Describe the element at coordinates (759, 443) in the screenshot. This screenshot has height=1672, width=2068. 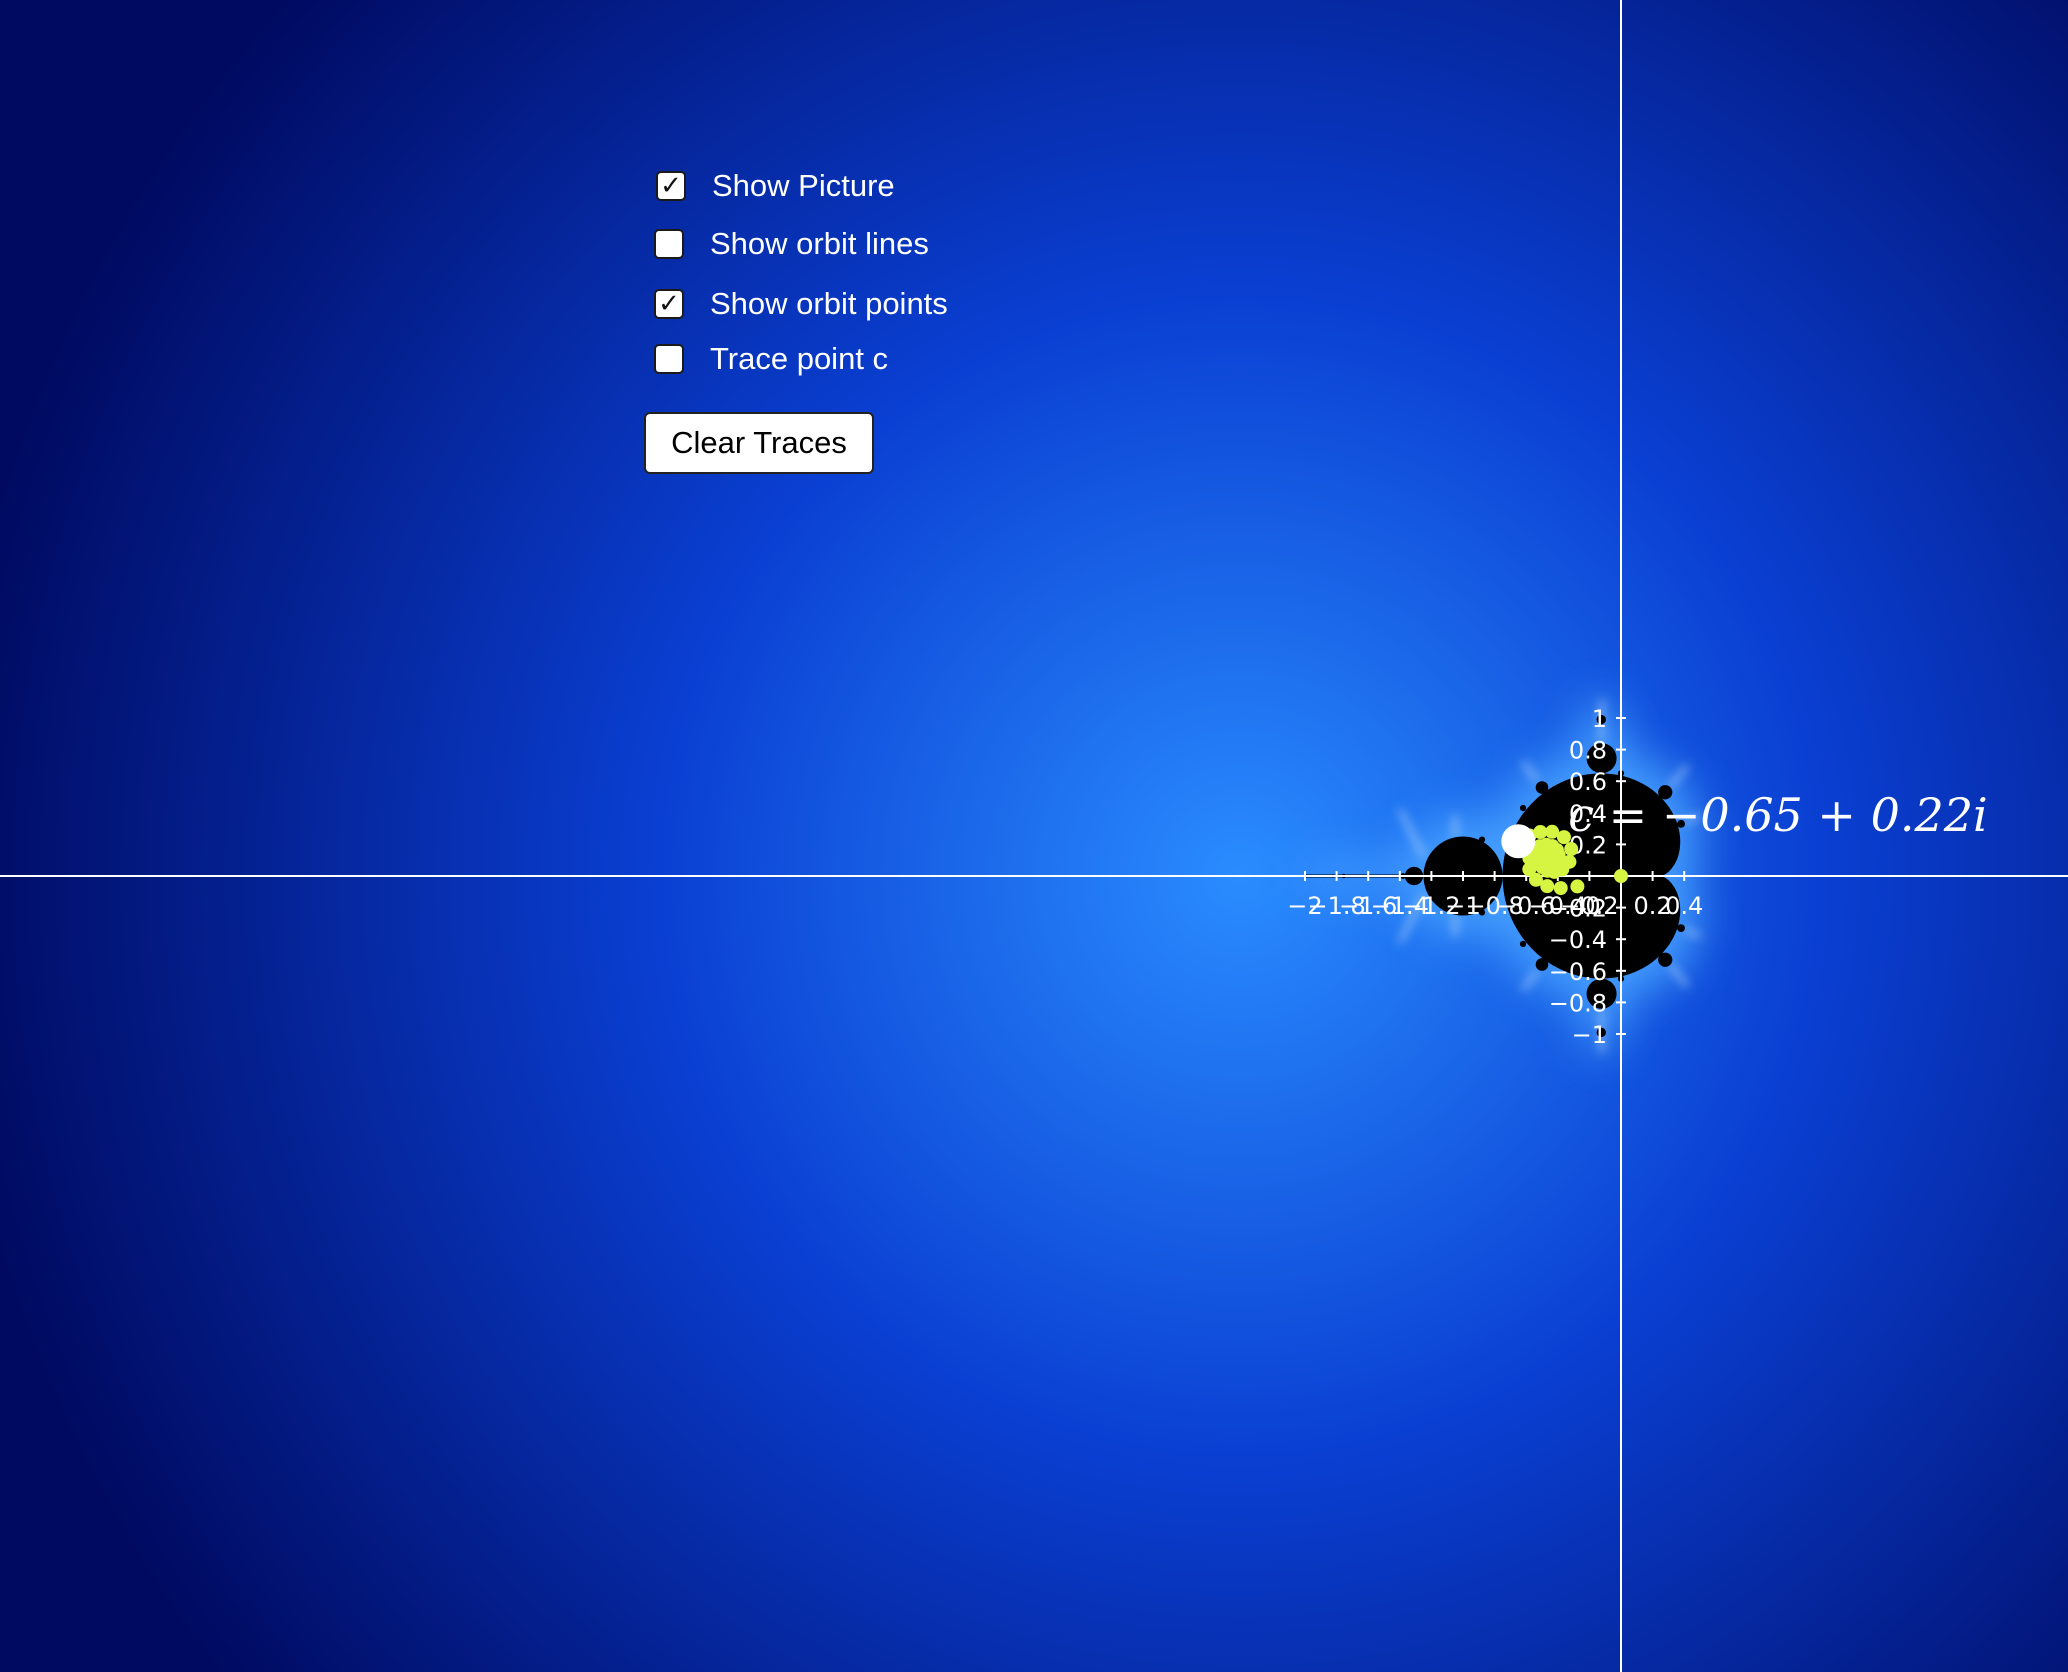
I see `clear-traces-button: Clear Traces` at that location.